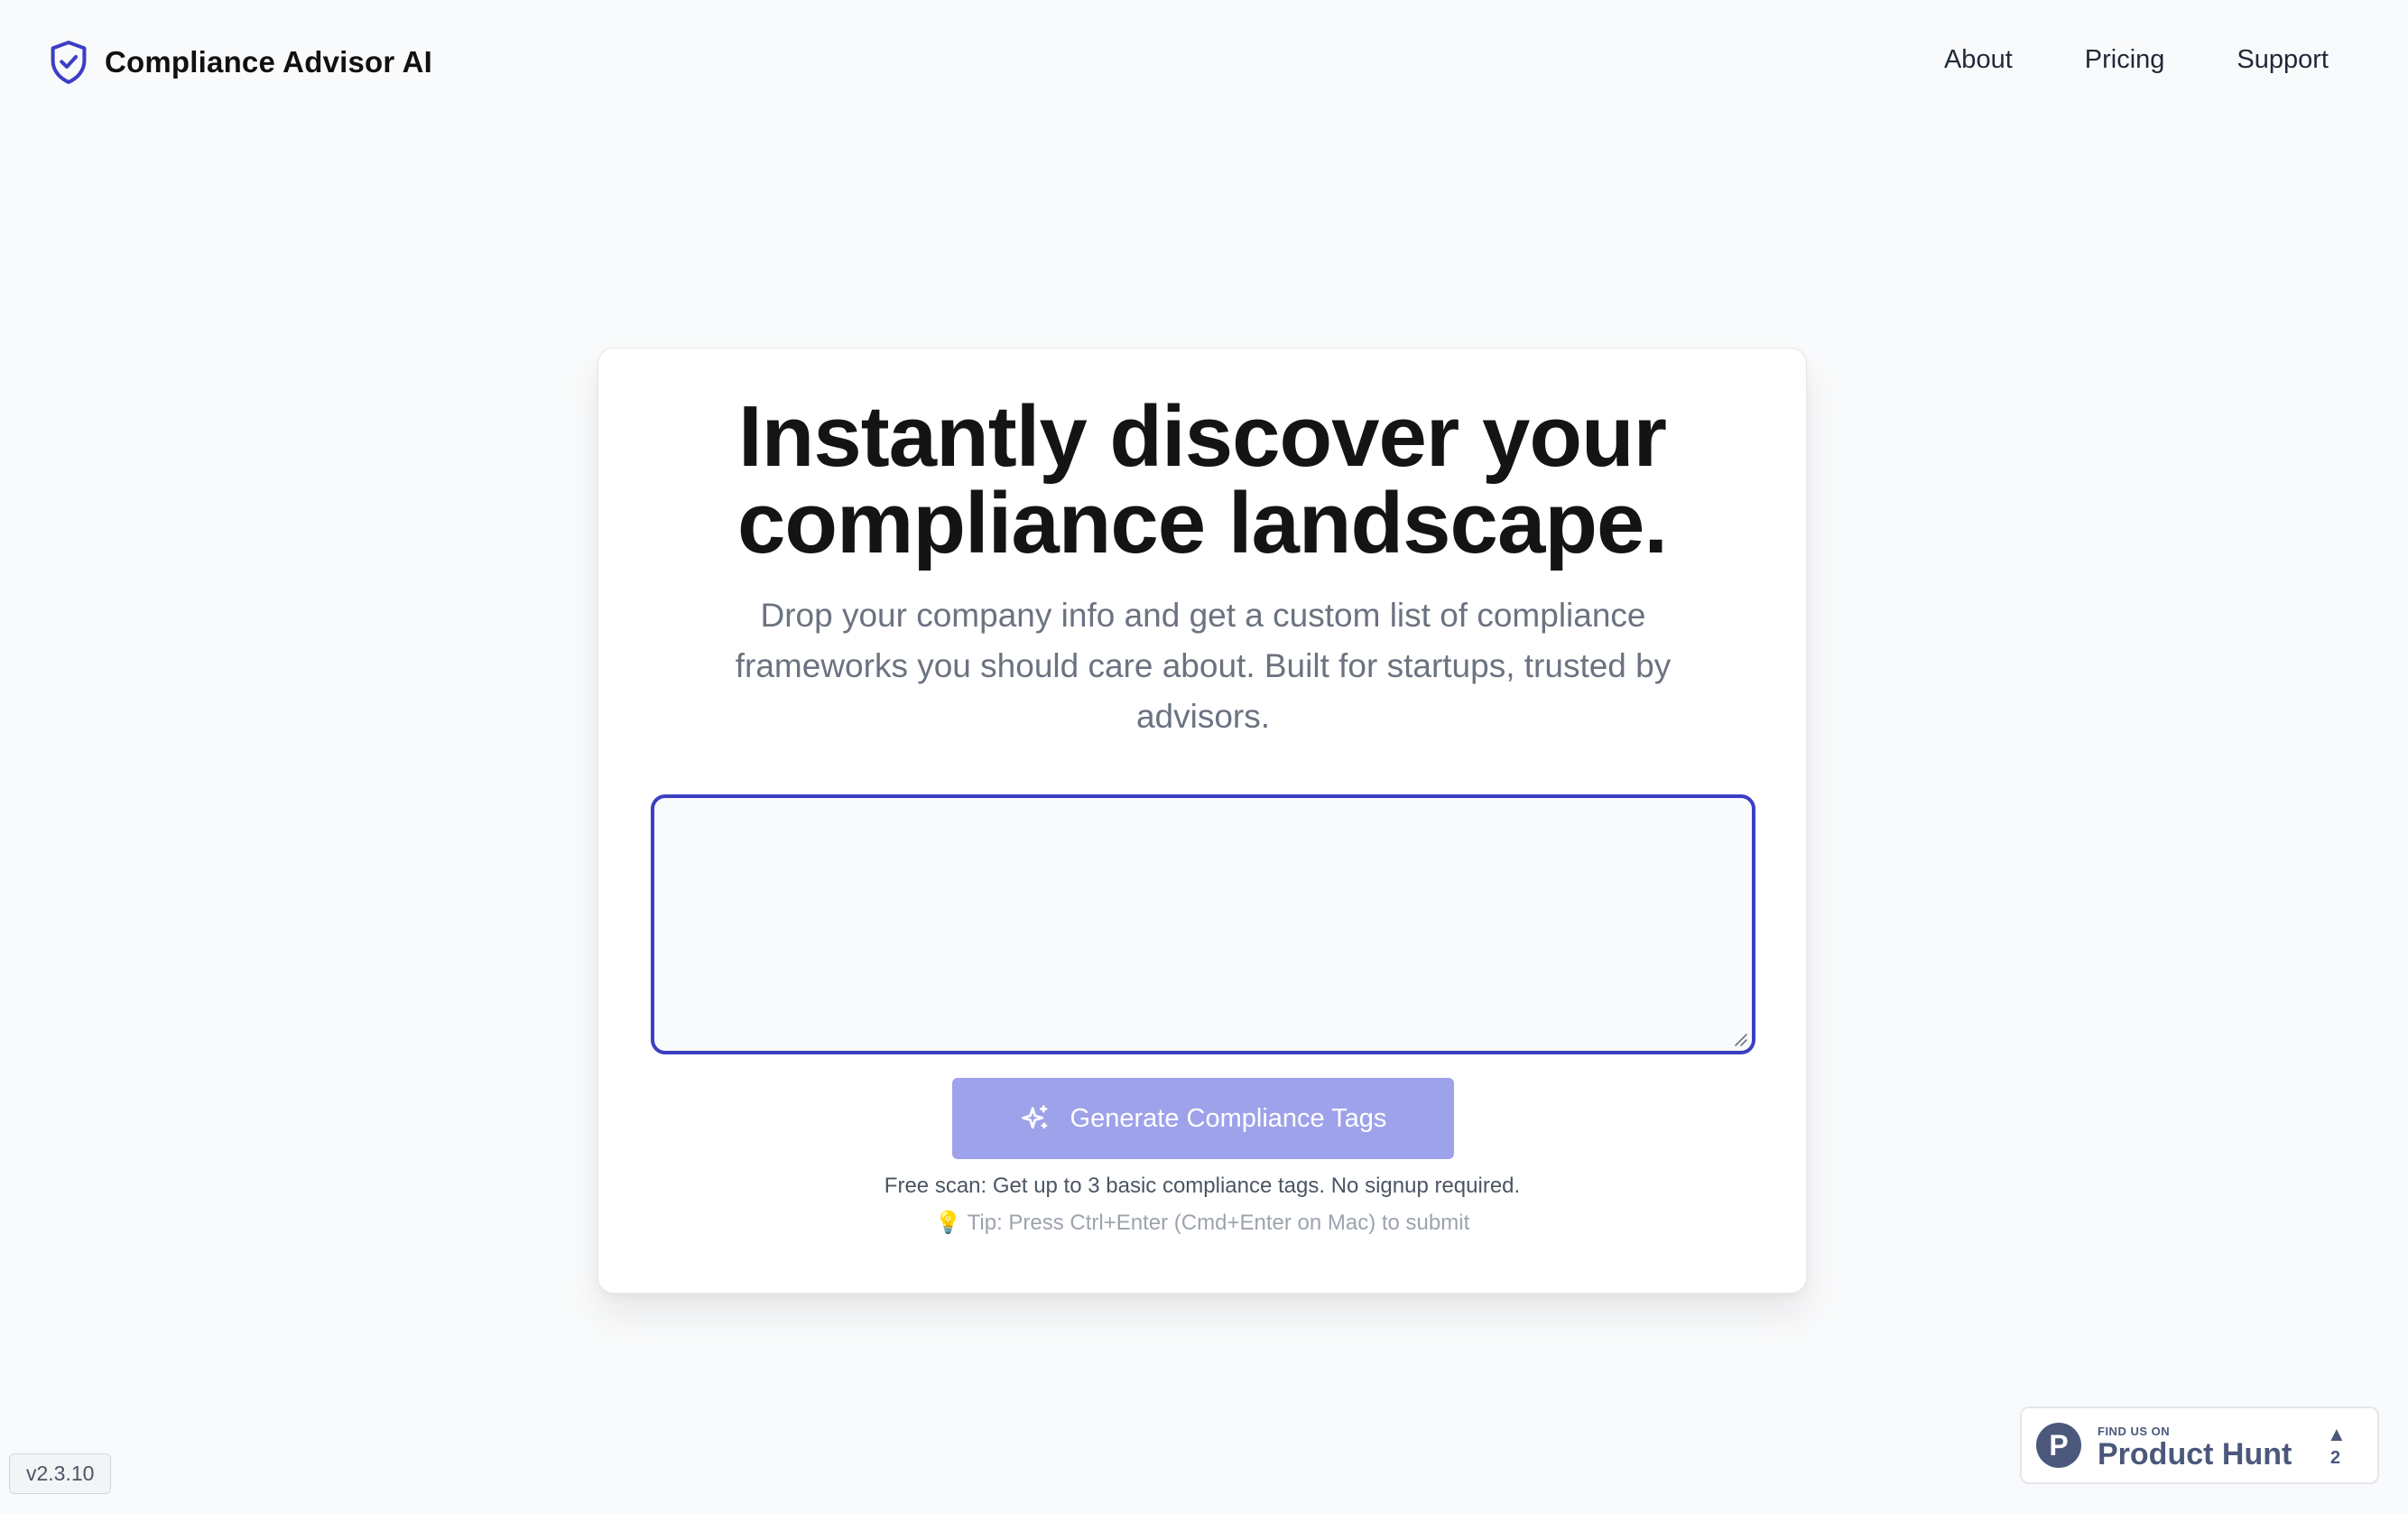 This screenshot has height=1513, width=2408. Describe the element at coordinates (1228, 1118) in the screenshot. I see `generate-button-label: Generate Compliance Tags` at that location.